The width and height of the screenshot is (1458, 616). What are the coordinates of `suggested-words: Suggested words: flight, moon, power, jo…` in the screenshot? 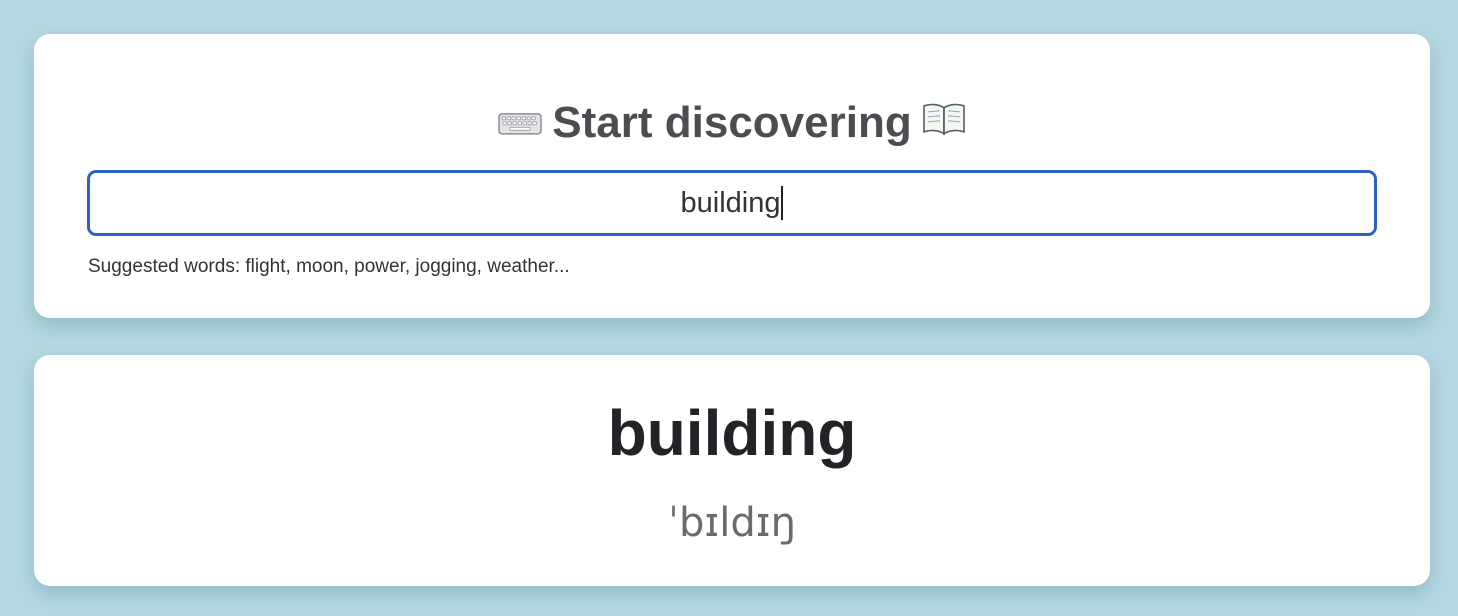 It's located at (329, 266).